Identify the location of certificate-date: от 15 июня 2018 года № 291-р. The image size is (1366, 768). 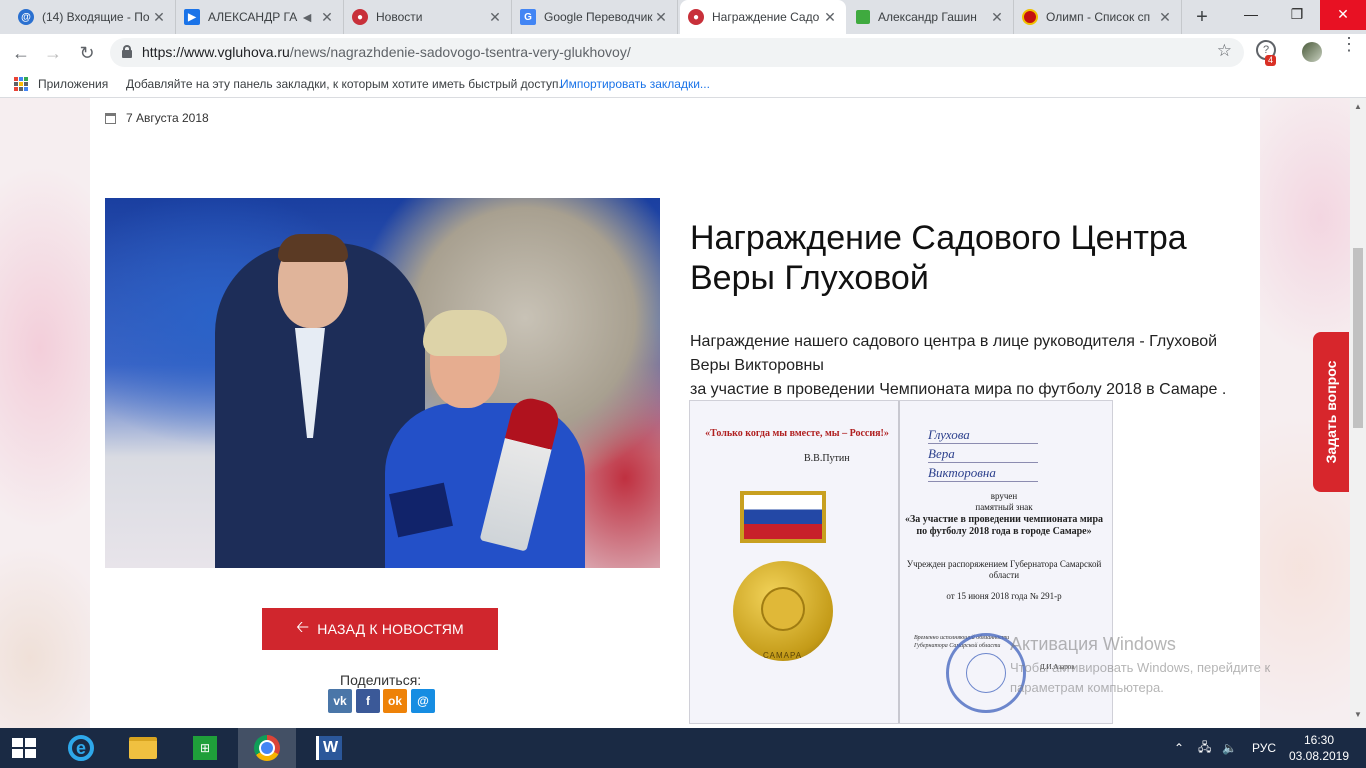
(1004, 596).